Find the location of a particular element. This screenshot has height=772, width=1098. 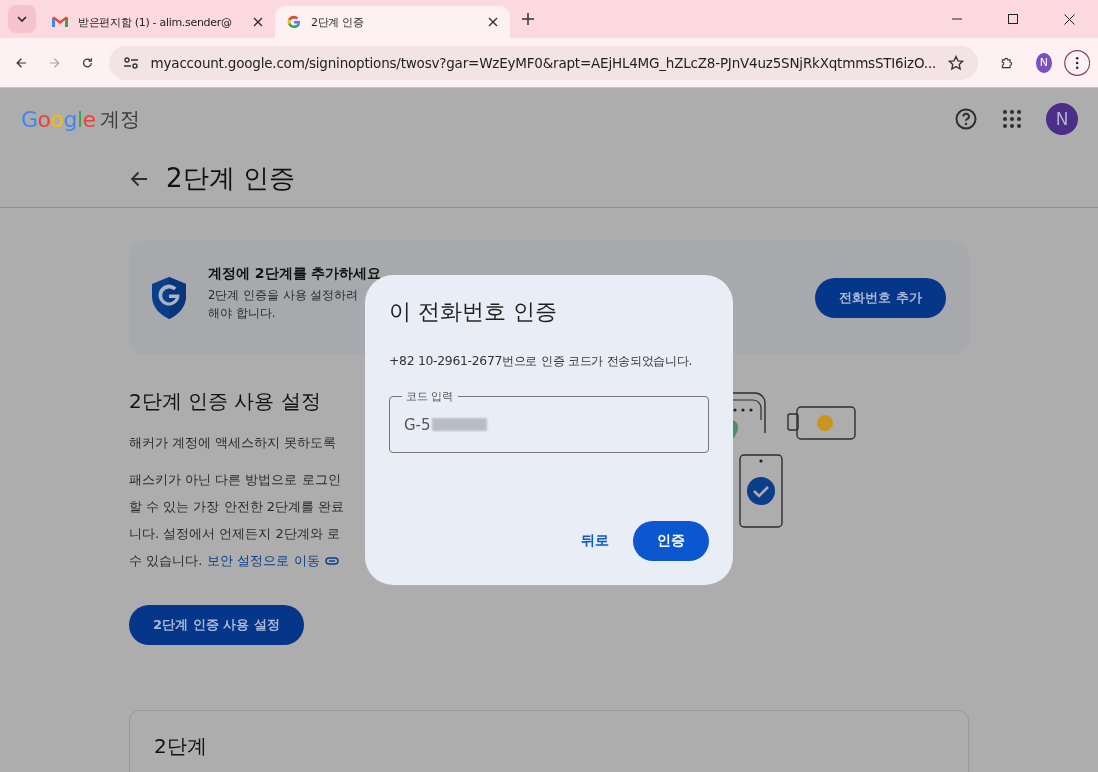

star-icon is located at coordinates (956, 62).